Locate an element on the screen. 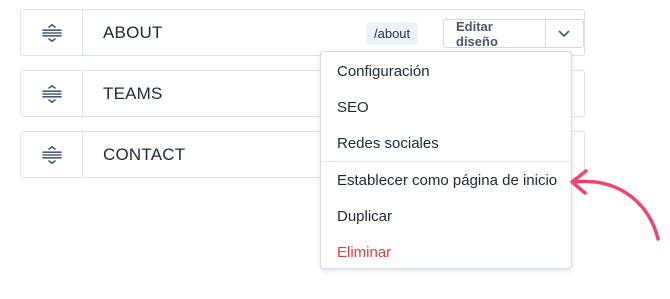  menu-item-duplicar: Duplicar is located at coordinates (446, 216).